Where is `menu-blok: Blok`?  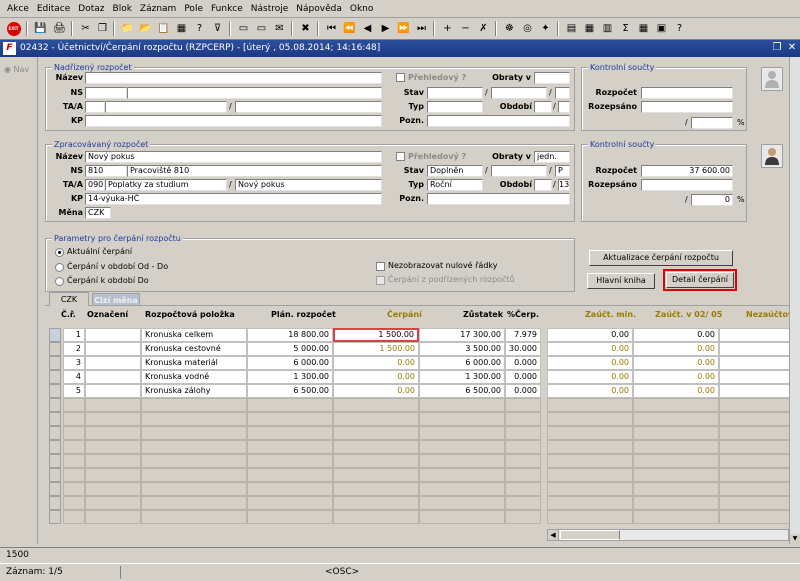 menu-blok: Blok is located at coordinates (122, 9).